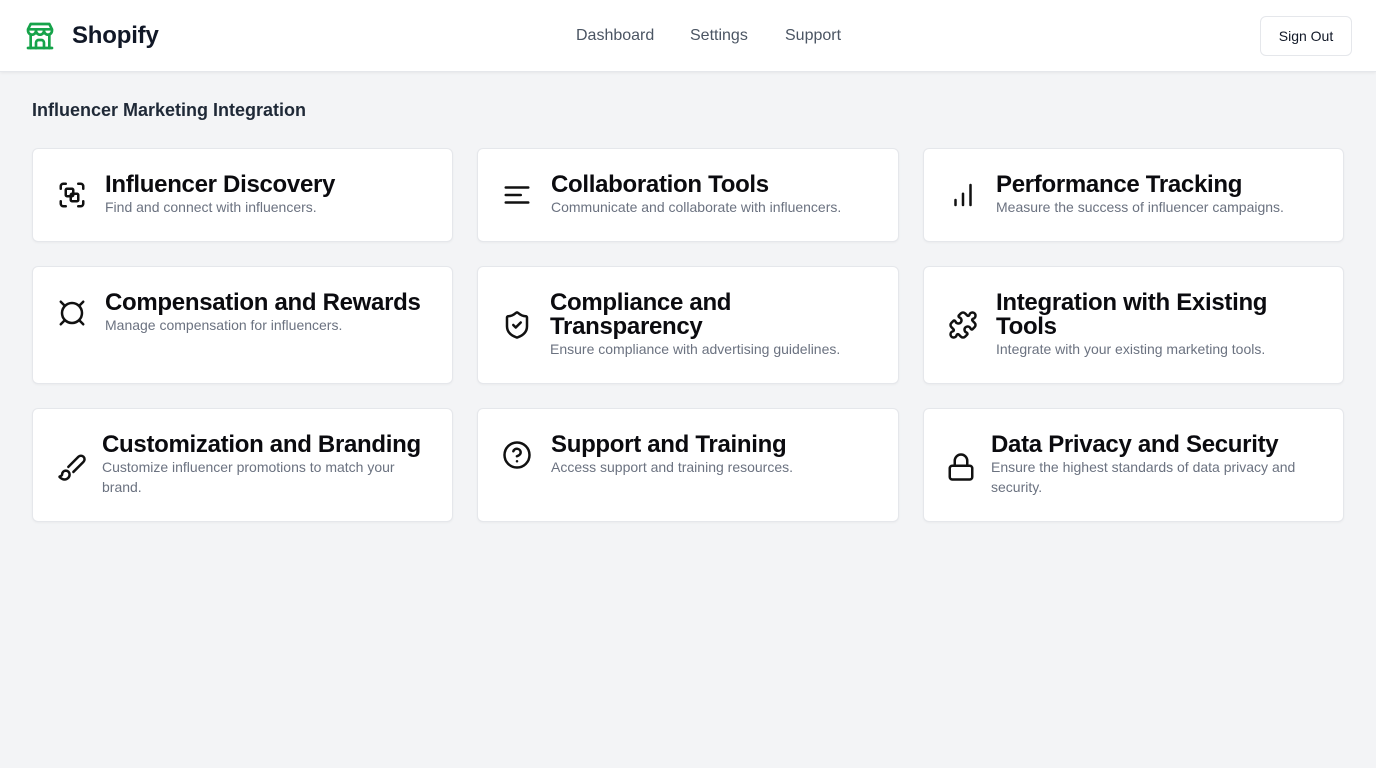 The width and height of the screenshot is (1376, 768). I want to click on card-title: Customization and Branding, so click(261, 444).